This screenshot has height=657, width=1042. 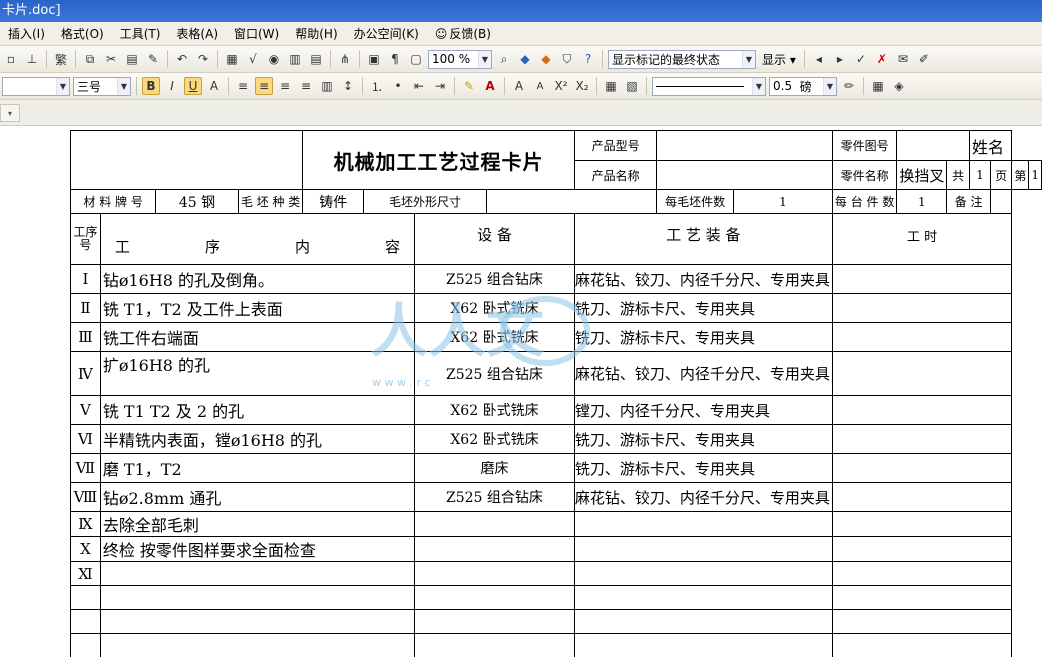 I want to click on align-center-icon: ≡, so click(x=264, y=86).